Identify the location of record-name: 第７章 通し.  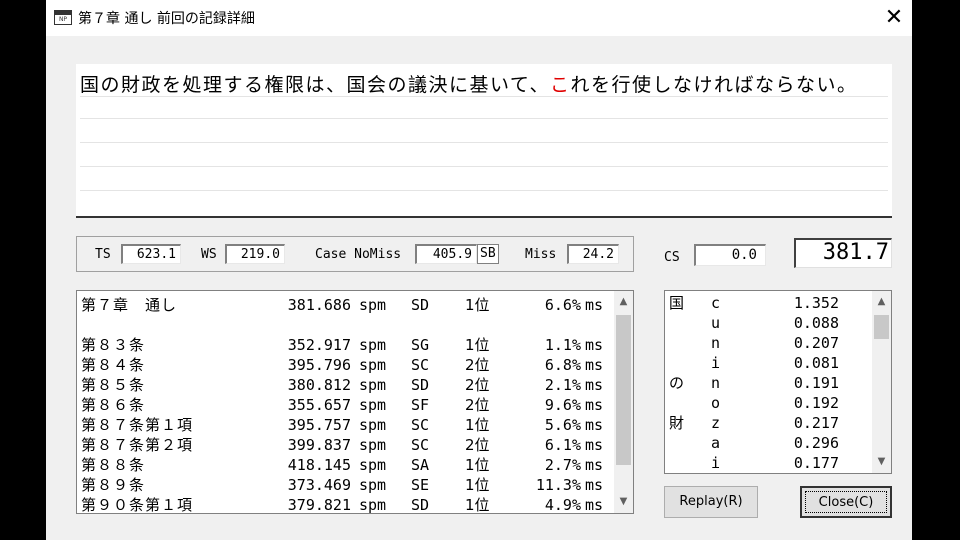
(129, 305).